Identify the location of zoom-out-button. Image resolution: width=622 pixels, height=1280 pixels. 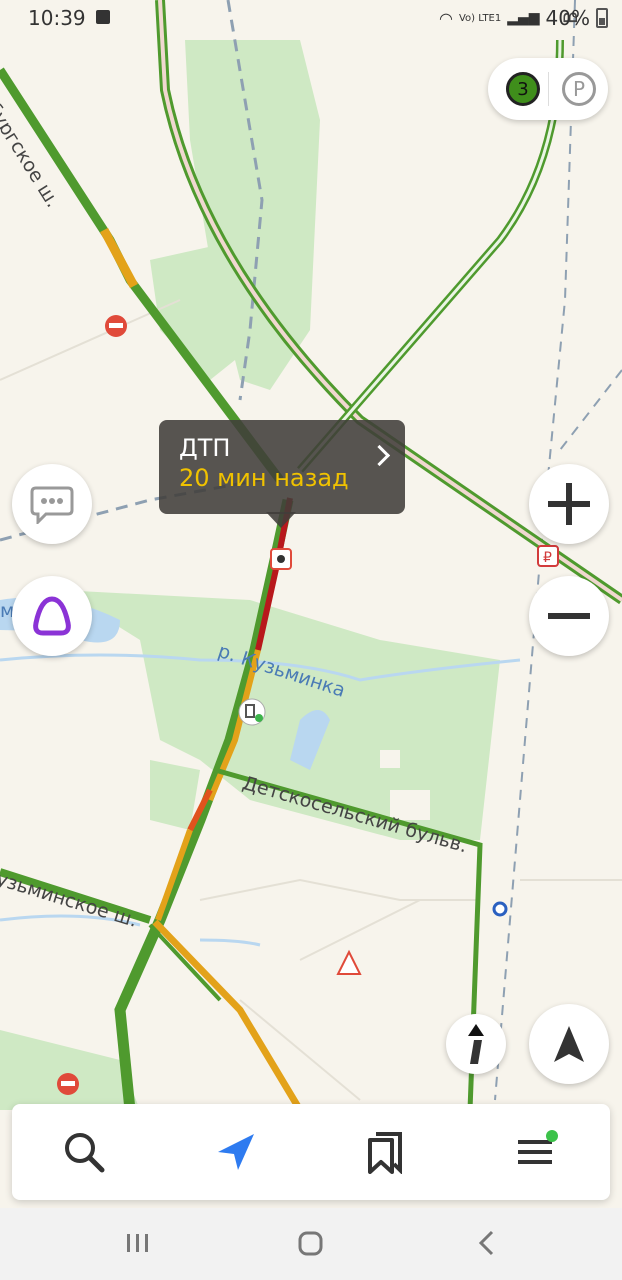
(569, 616).